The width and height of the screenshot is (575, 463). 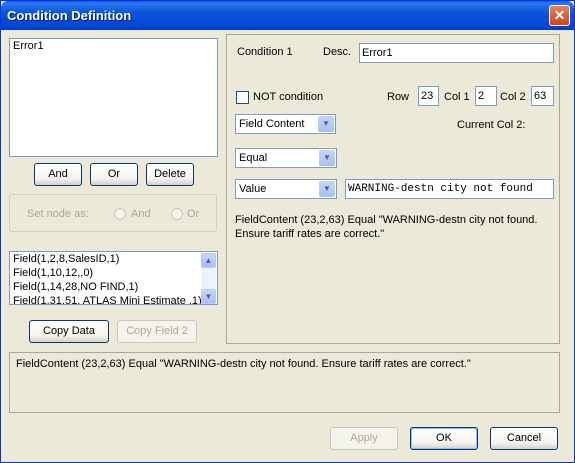 What do you see at coordinates (208, 260) in the screenshot?
I see `scroll-up-icon: ▲` at bounding box center [208, 260].